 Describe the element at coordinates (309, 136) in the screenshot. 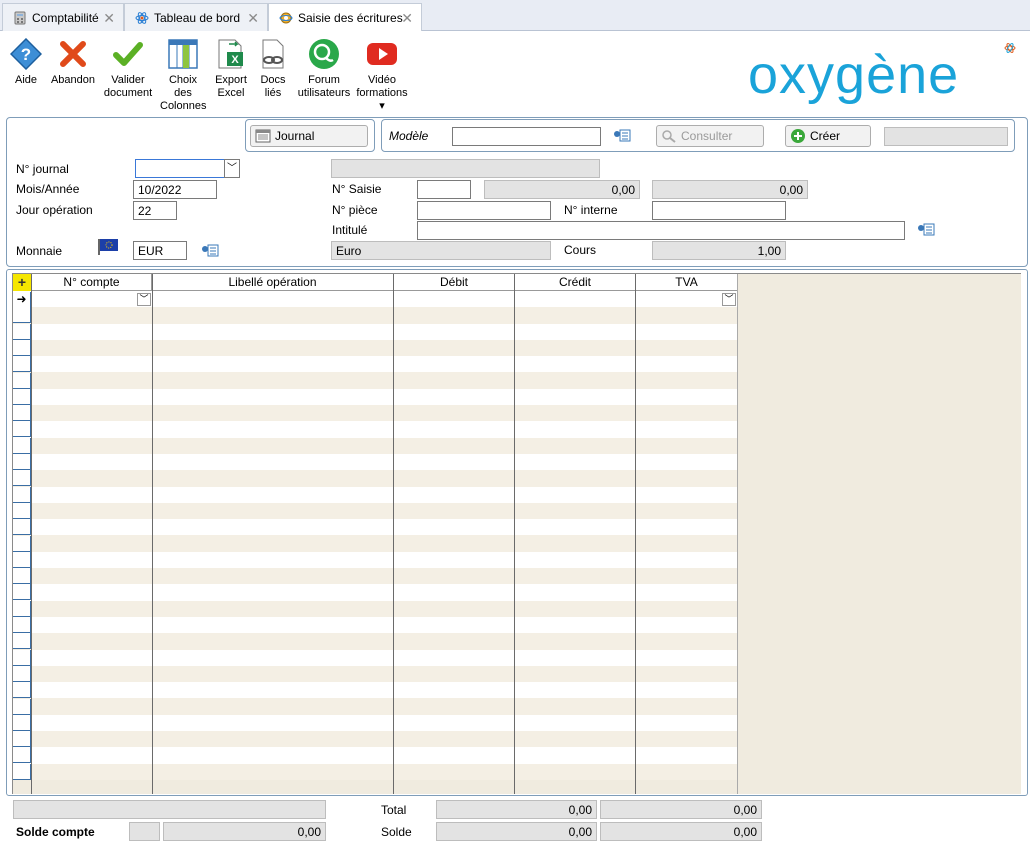

I see `journal-button: Journal` at that location.